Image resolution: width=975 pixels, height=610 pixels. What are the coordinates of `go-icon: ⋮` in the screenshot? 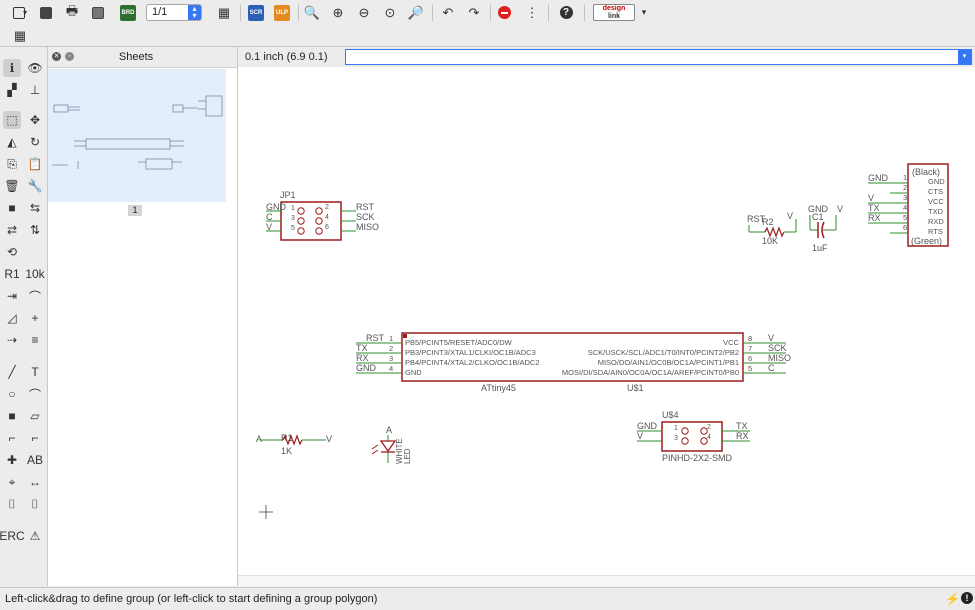 It's located at (532, 12).